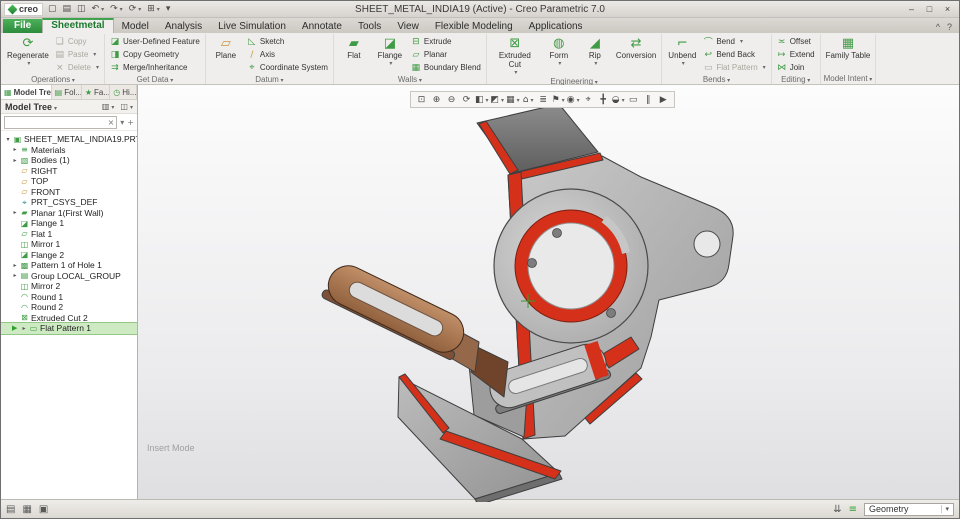  I want to click on model-status-icon: ▦, so click(26, 509).